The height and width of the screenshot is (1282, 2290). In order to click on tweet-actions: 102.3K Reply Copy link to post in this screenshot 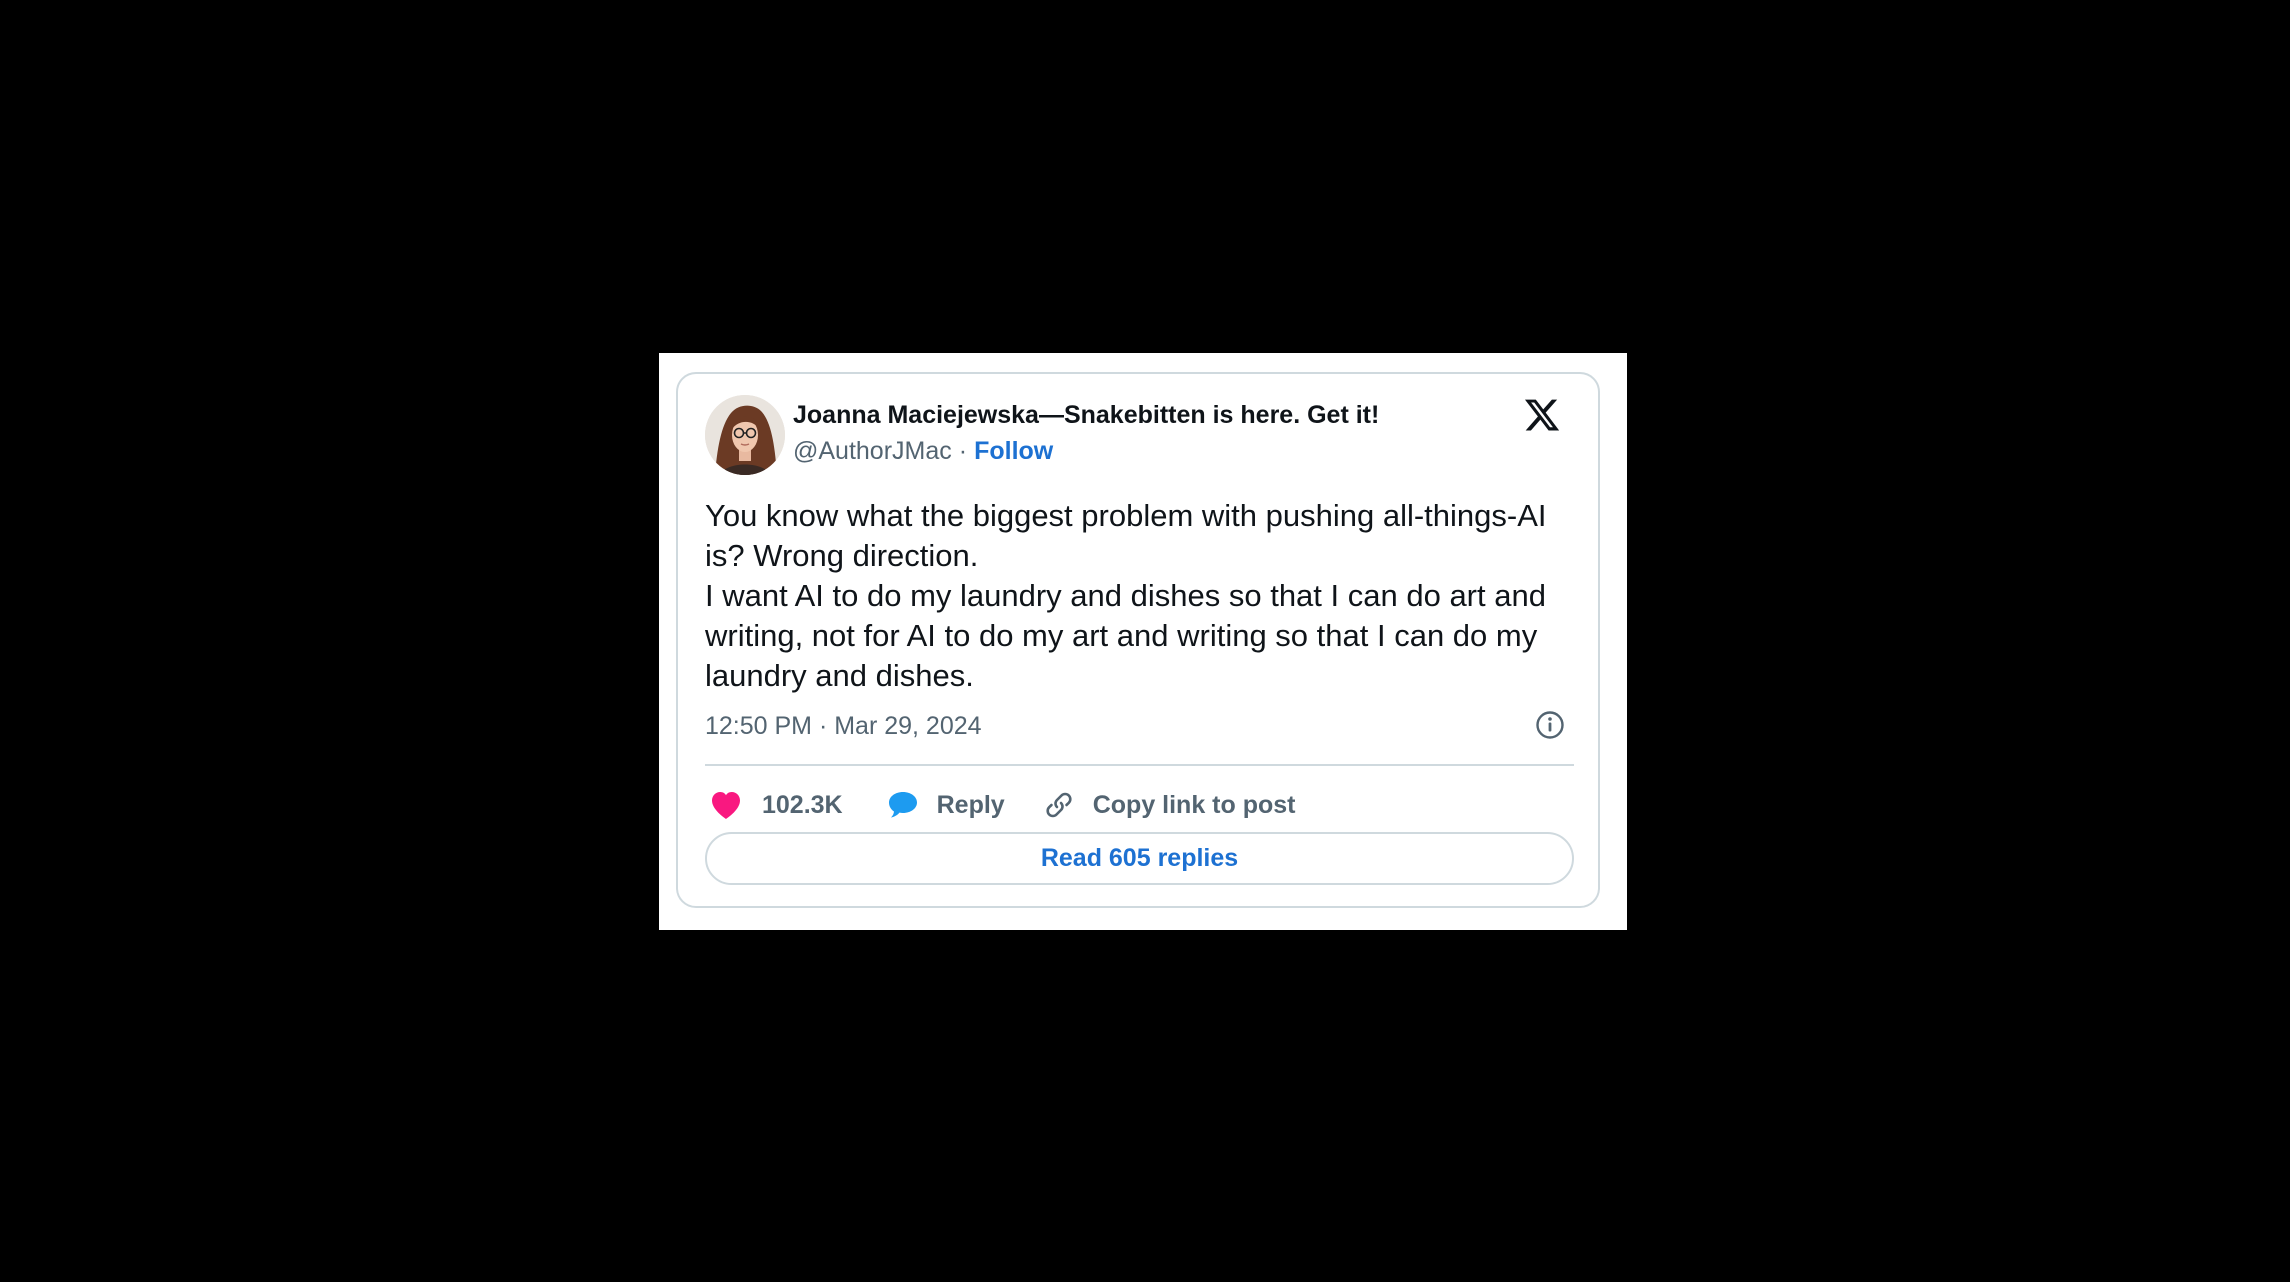, I will do `click(1000, 805)`.